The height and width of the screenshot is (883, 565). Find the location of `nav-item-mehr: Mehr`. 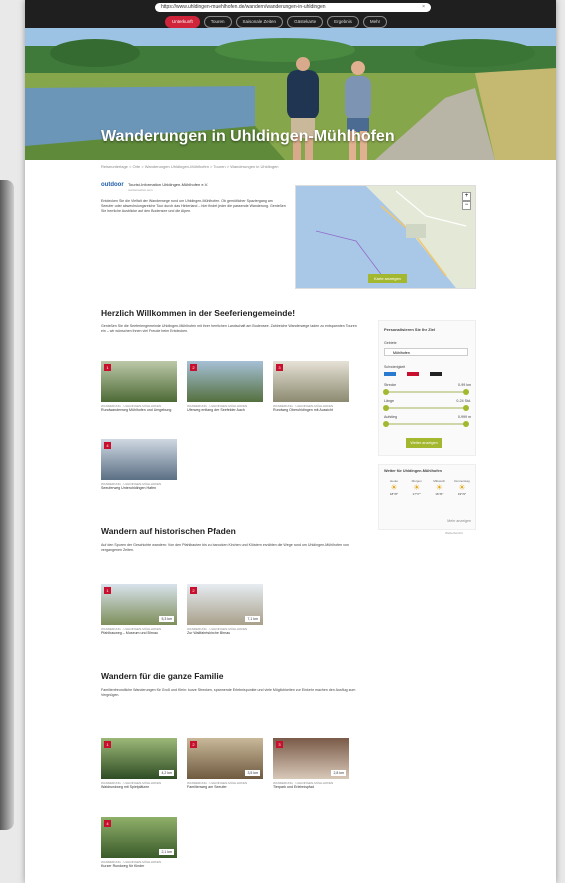

nav-item-mehr: Mehr is located at coordinates (375, 22).